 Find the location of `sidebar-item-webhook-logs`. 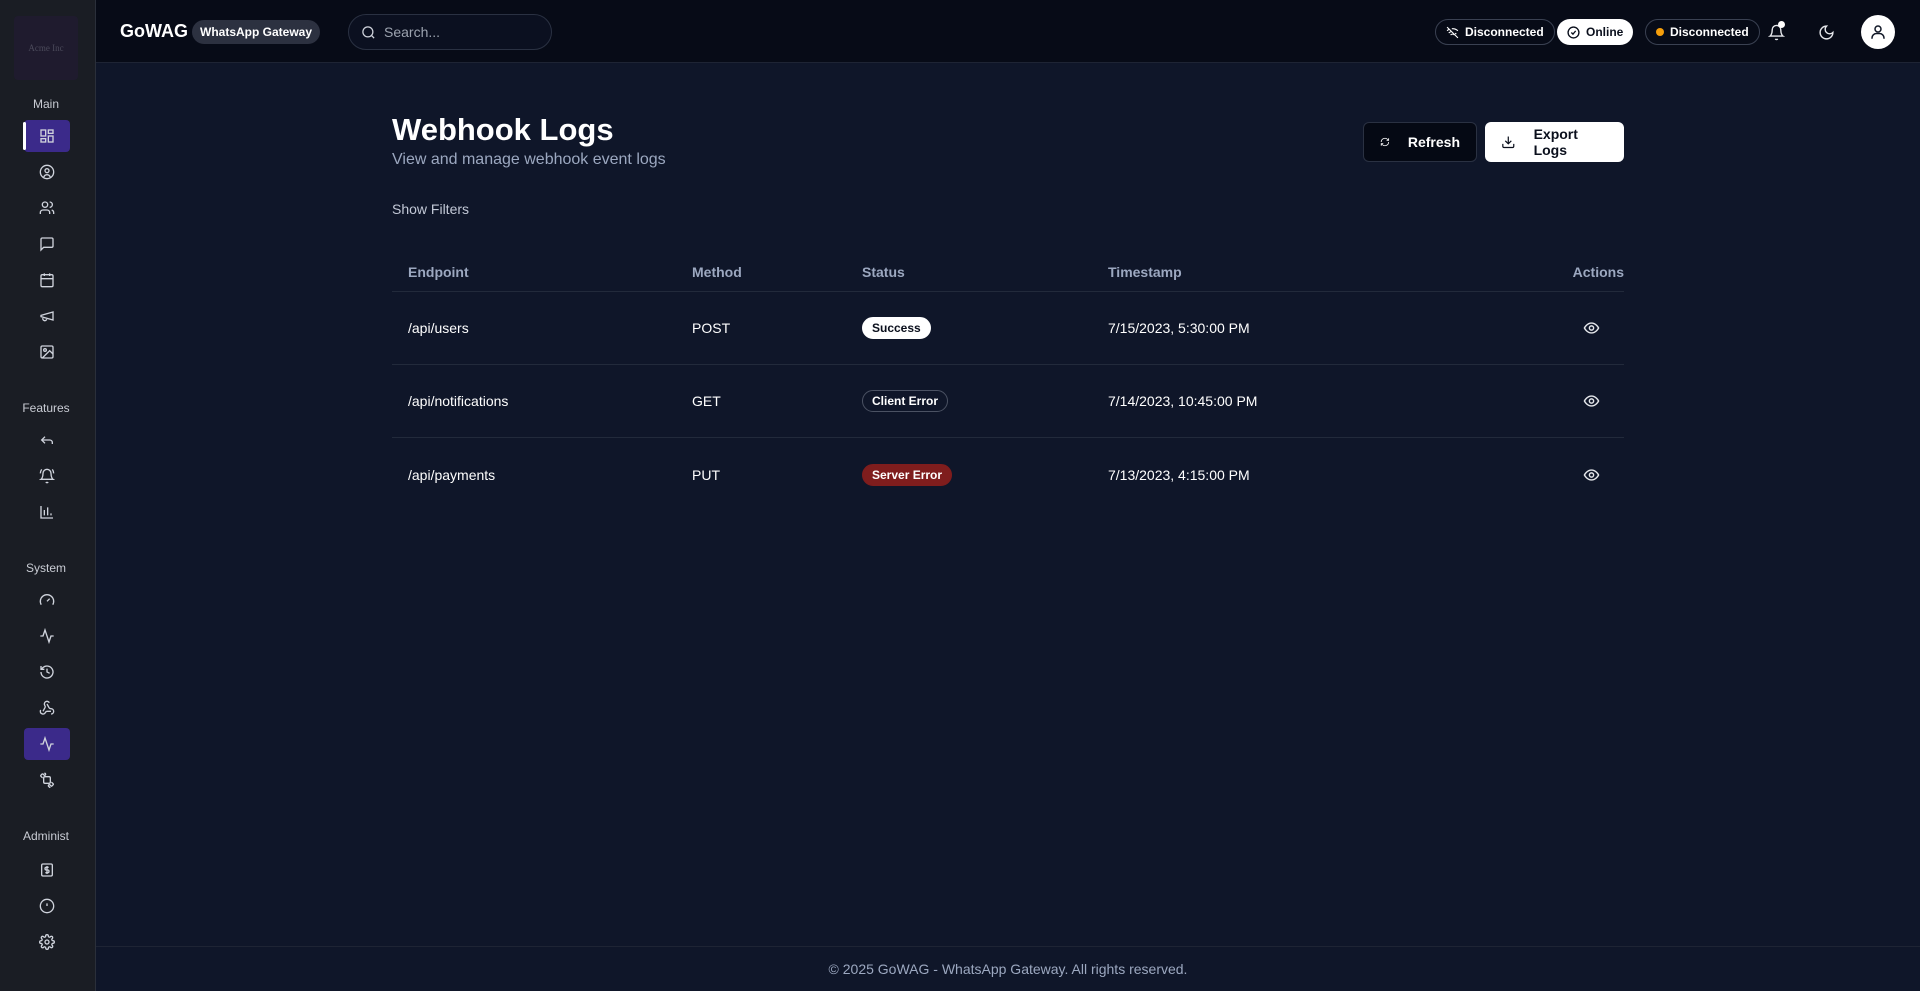

sidebar-item-webhook-logs is located at coordinates (47, 744).